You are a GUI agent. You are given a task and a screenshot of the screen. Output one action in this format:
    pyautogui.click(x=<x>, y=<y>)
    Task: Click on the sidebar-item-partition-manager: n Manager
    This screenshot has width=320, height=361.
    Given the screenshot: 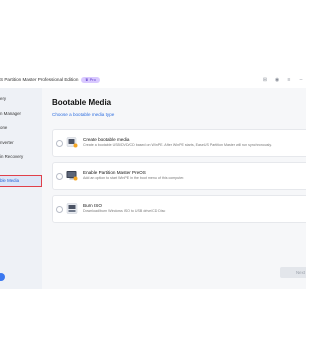 What is the action you would take?
    pyautogui.click(x=20, y=114)
    